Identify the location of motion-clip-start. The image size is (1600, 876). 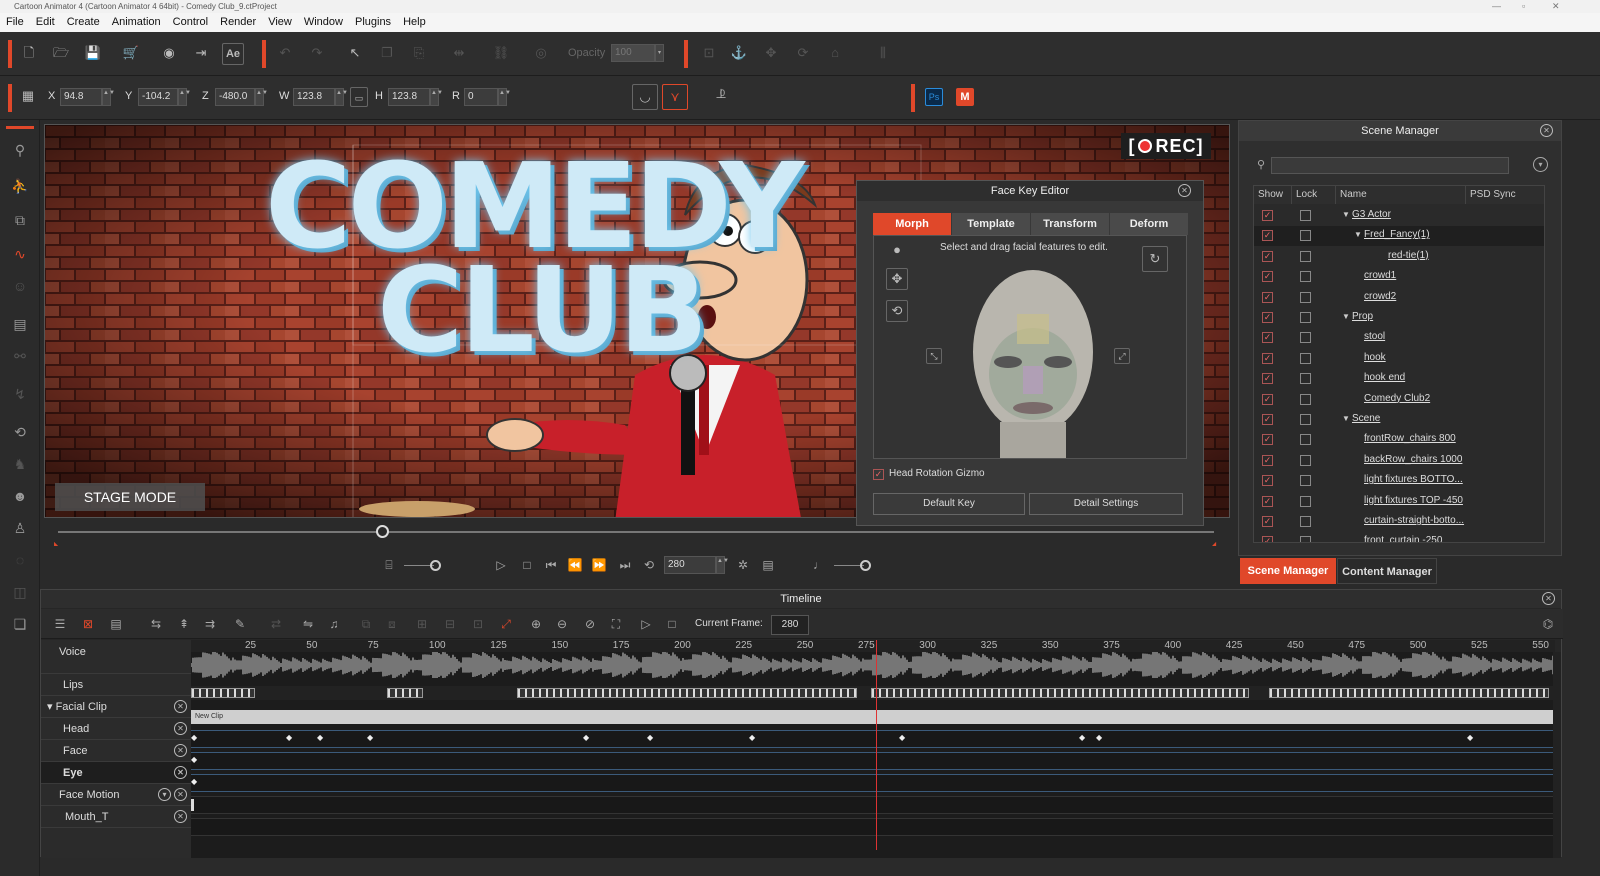
(192, 805).